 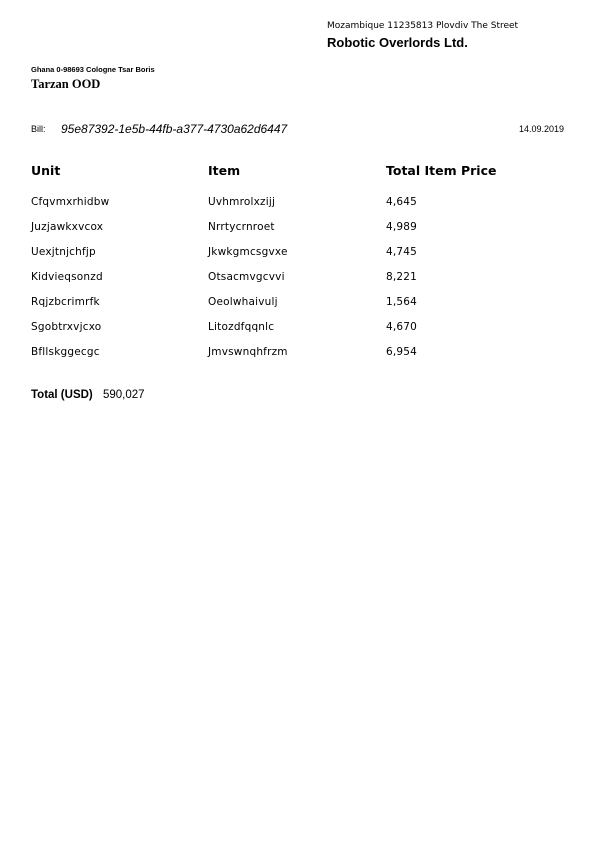 I want to click on header-item: Item, so click(x=224, y=170).